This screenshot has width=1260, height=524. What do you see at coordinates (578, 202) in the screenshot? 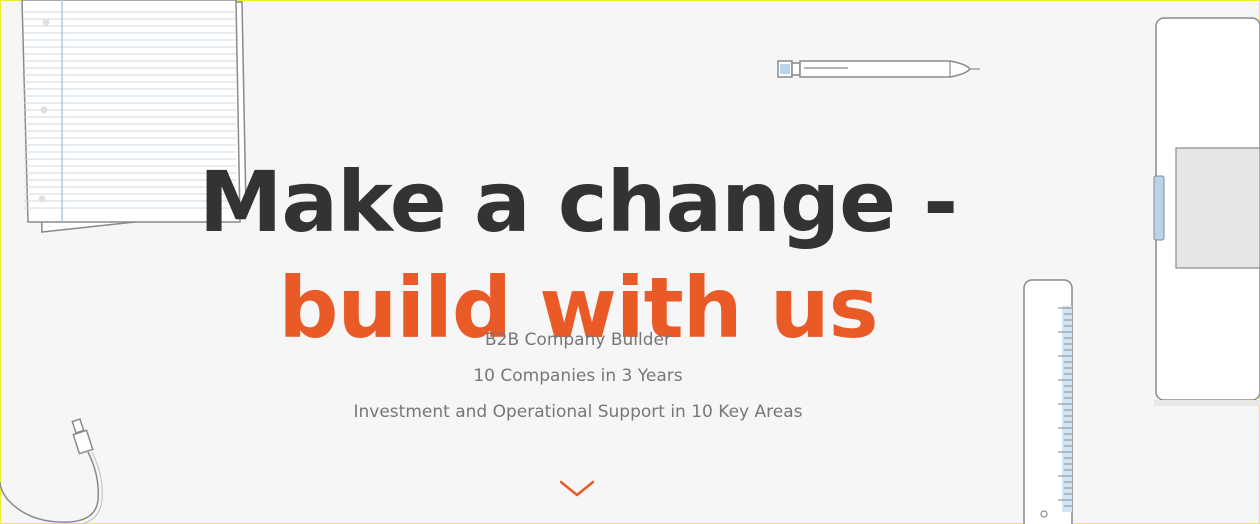
I see `headline-primary: Make a change -` at bounding box center [578, 202].